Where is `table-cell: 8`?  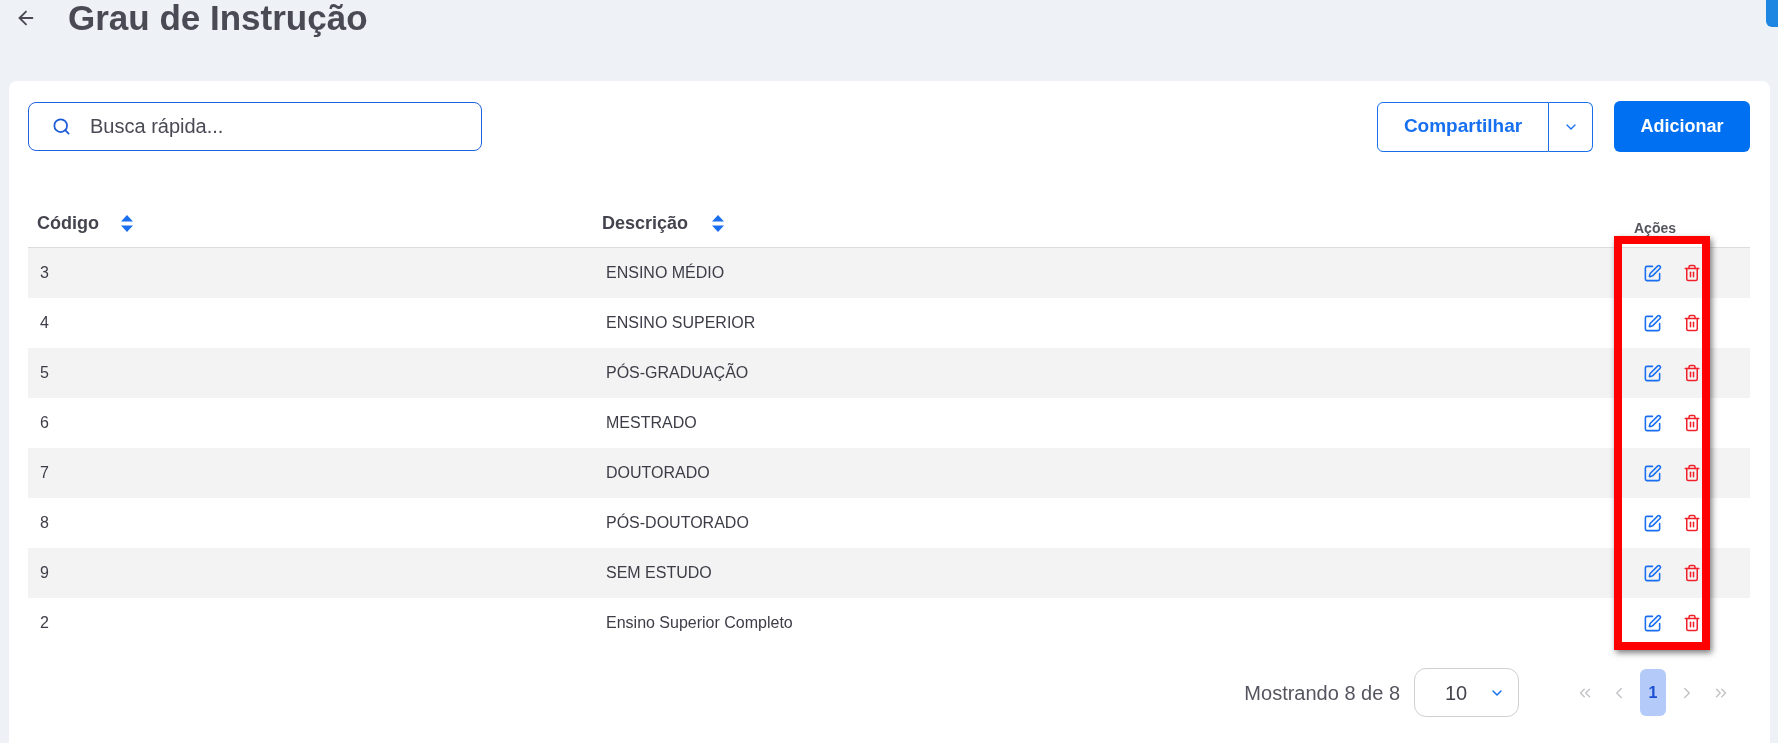 table-cell: 8 is located at coordinates (44, 522).